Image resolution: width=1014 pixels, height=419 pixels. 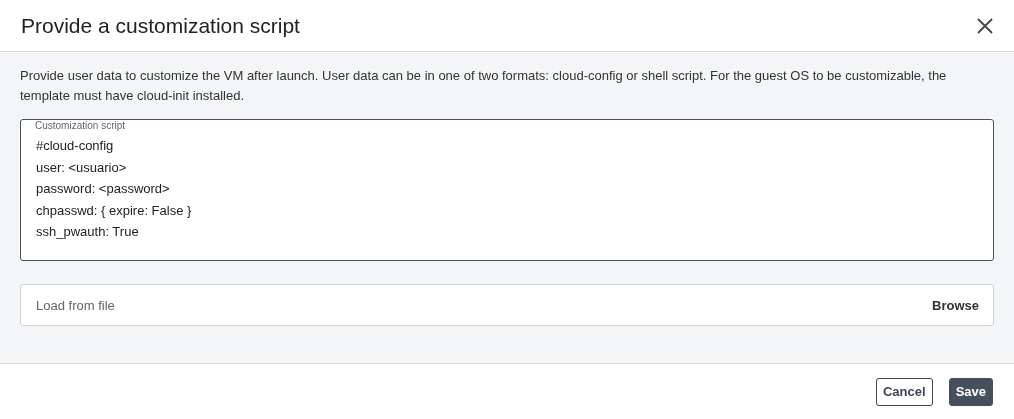 I want to click on description-text: Provide user data to customize the VM after launch. User data can be in one of two formats: cloud-config or shell script. For the guest OS to be customizable, the template must have cloud-init installed., so click(x=484, y=86).